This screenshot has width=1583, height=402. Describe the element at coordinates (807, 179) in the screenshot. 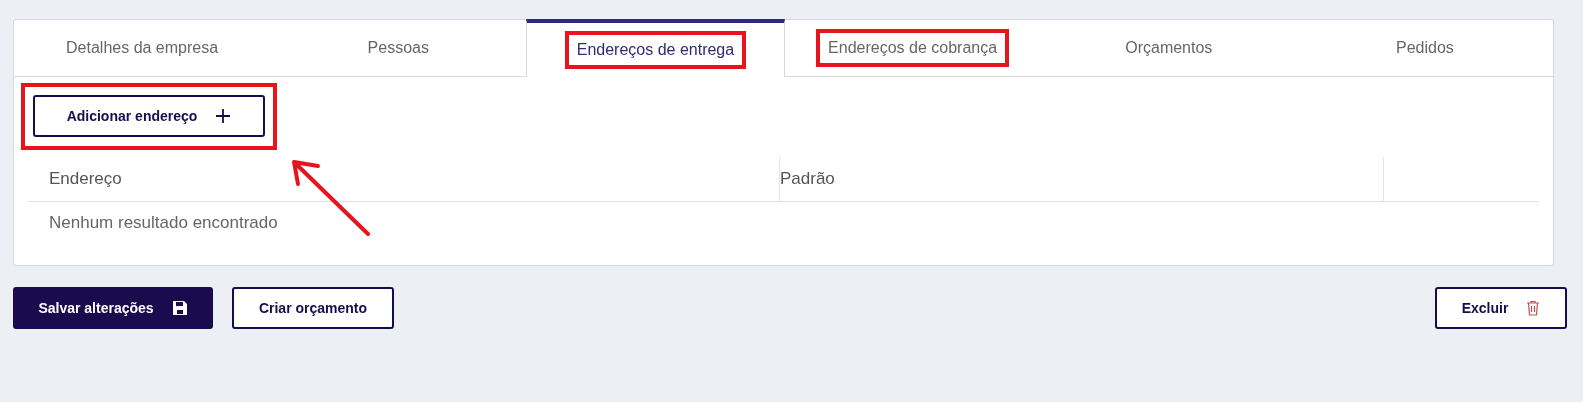

I see `column-header: Padrão` at that location.